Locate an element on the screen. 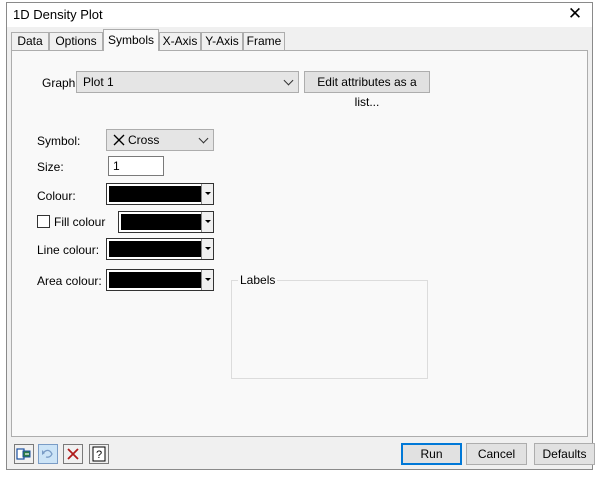 The height and width of the screenshot is (478, 599). graph-select-value: Plot 1 is located at coordinates (98, 82).